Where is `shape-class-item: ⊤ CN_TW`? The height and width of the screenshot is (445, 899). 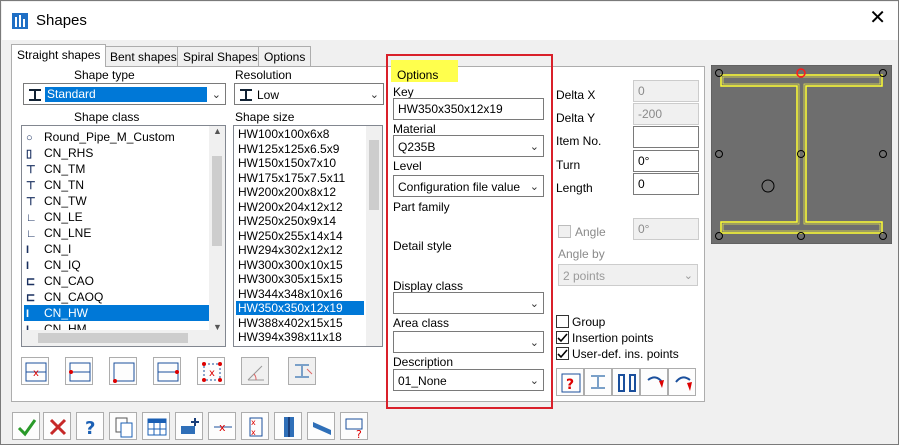
shape-class-item: ⊤ CN_TW is located at coordinates (116, 201).